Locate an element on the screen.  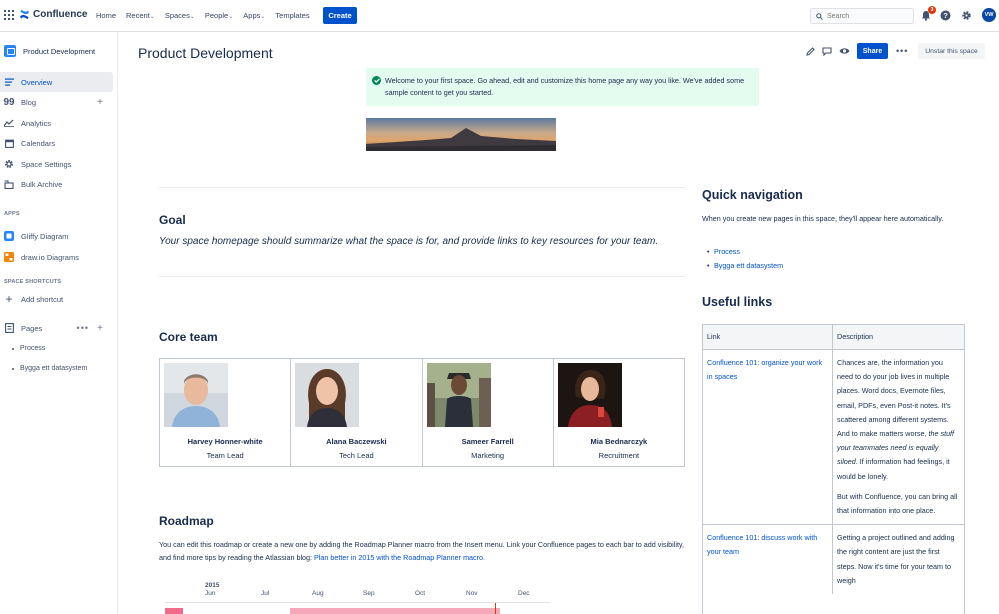
sidebar-item-overview: Overview is located at coordinates (56, 82).